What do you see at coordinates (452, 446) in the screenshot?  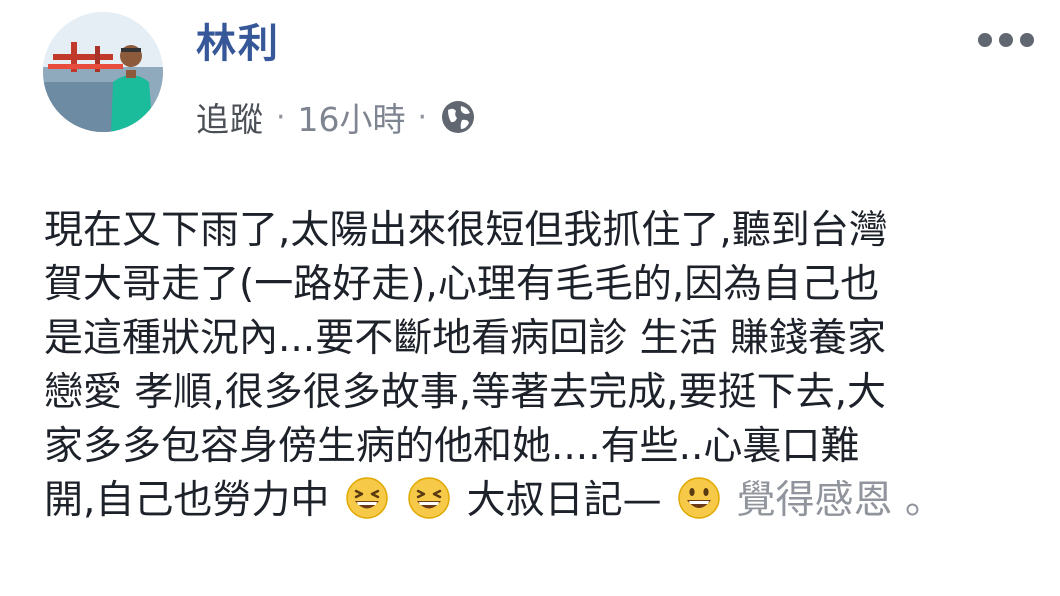 I see `post-line: 家多多包容身傍生病的他和她....有些..心裏口難` at bounding box center [452, 446].